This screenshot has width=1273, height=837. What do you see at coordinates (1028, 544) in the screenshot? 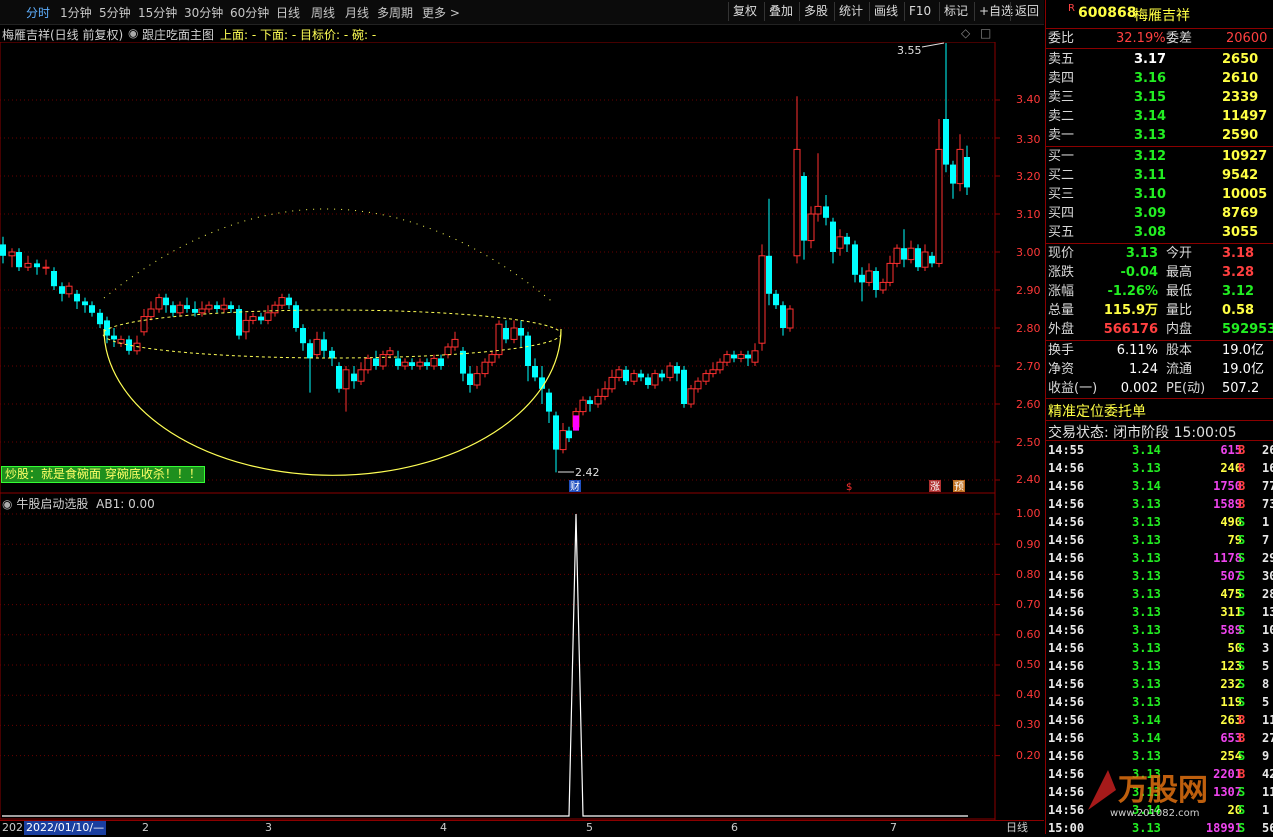
I see `signal-tick-label: 0.90` at bounding box center [1028, 544].